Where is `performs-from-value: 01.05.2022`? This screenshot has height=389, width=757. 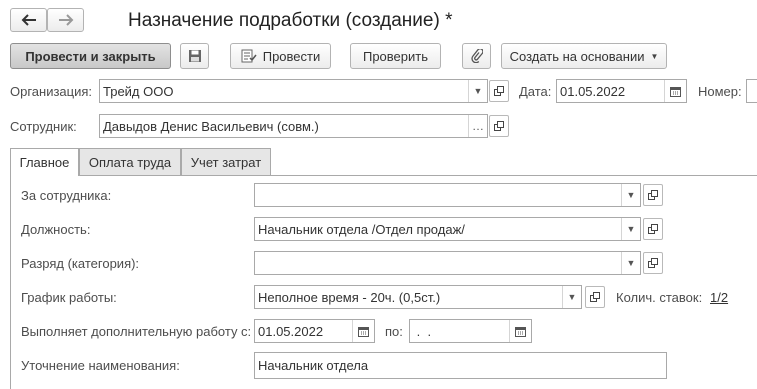 performs-from-value: 01.05.2022 is located at coordinates (291, 331).